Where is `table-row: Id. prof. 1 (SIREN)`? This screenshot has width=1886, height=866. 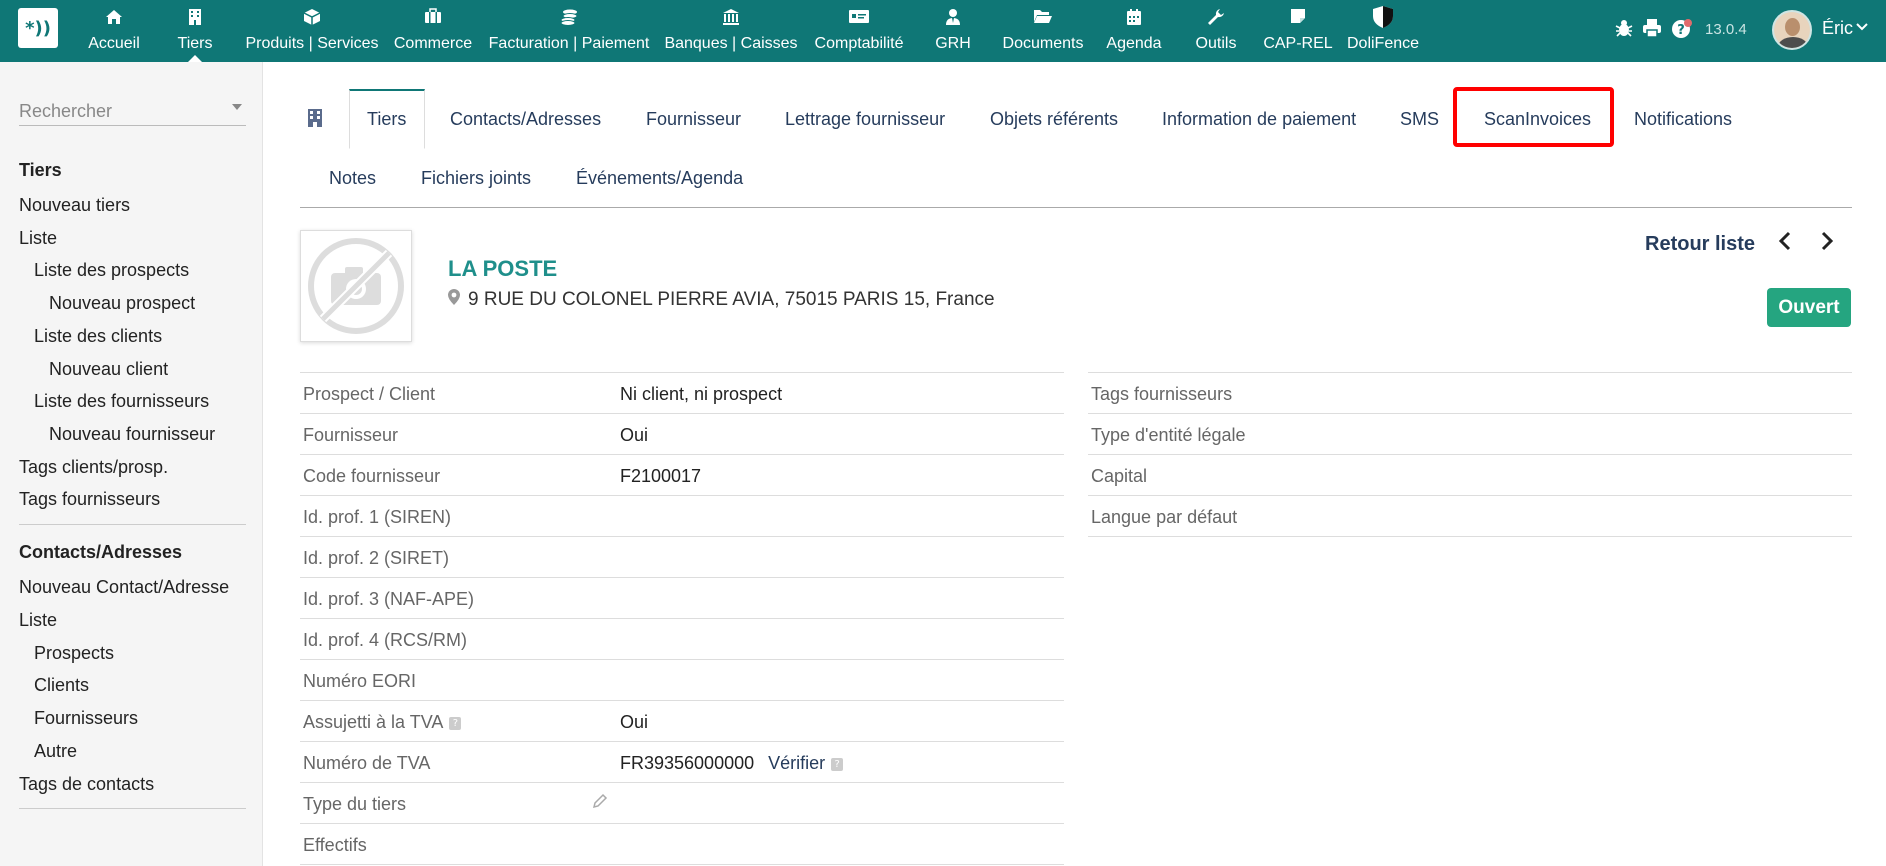
table-row: Id. prof. 1 (SIREN) is located at coordinates (682, 516).